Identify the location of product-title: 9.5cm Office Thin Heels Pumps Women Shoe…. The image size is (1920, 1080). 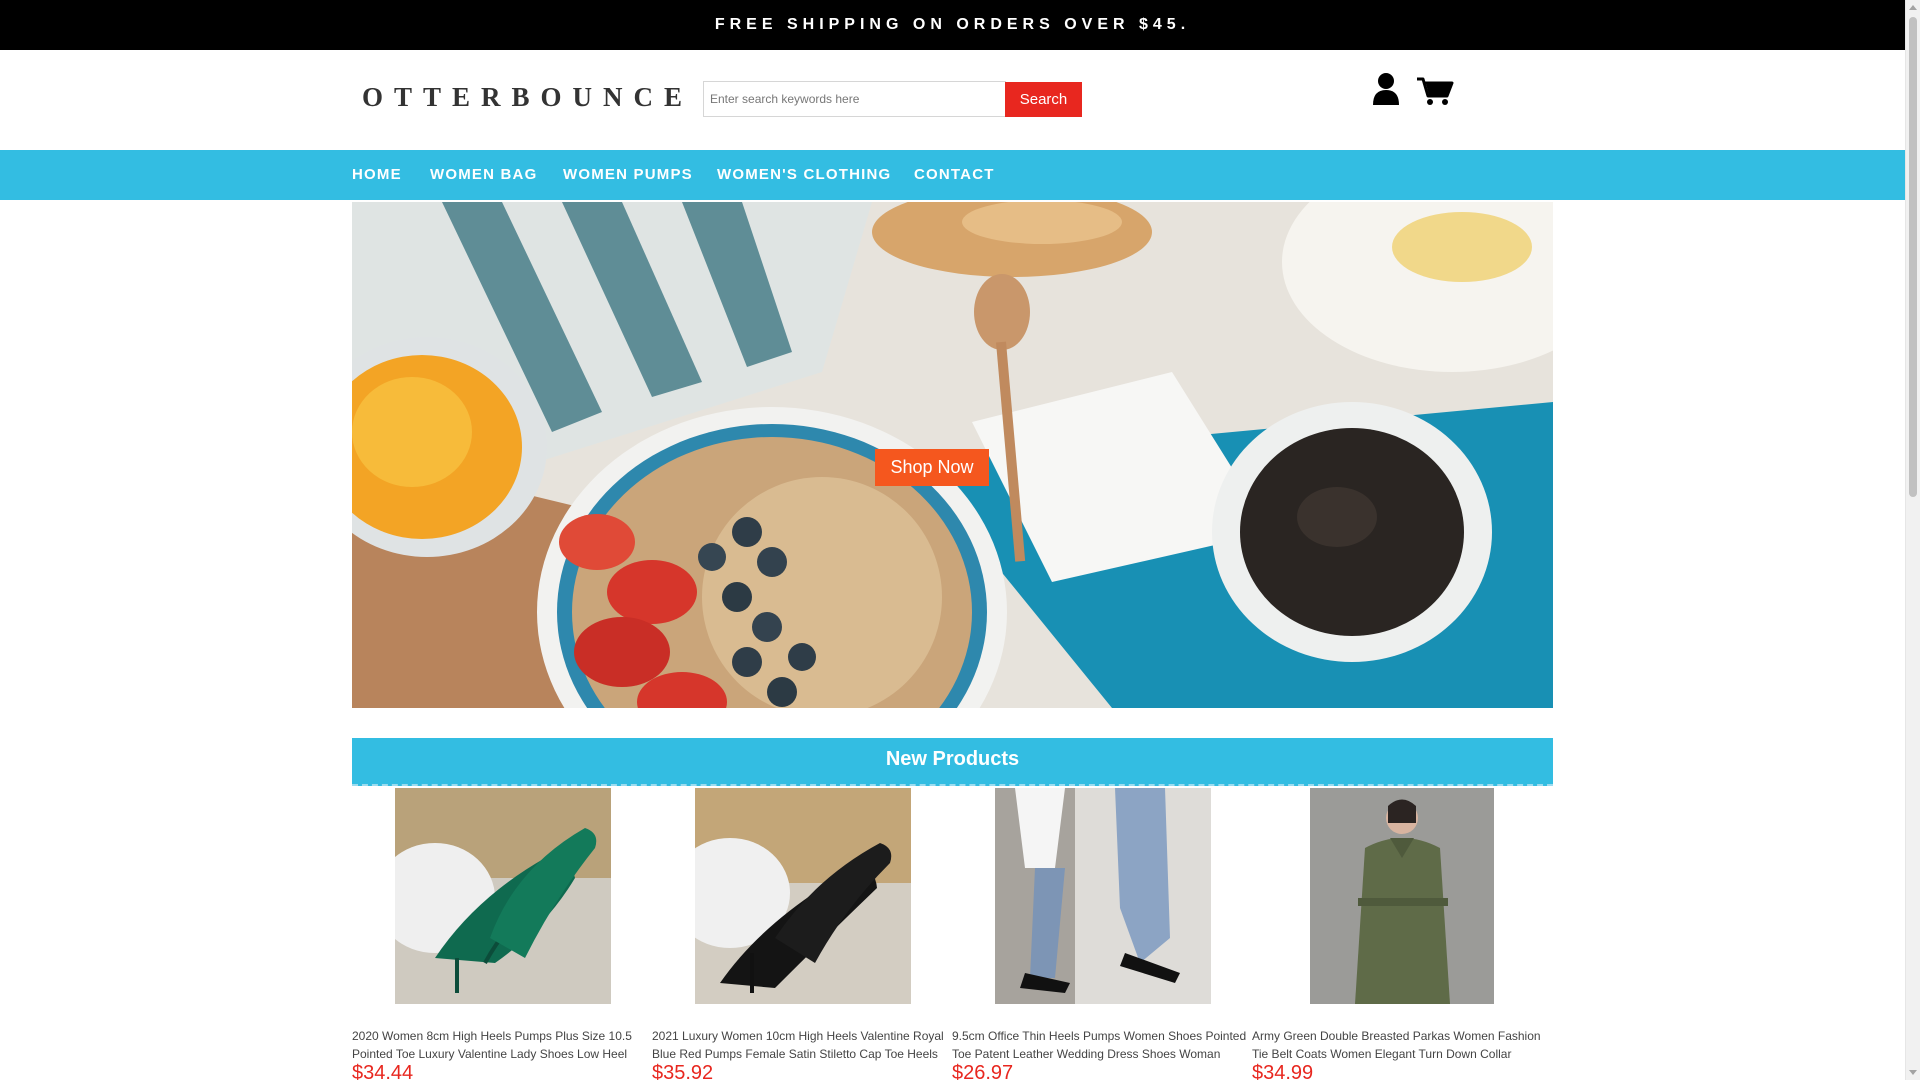
(1102, 1045).